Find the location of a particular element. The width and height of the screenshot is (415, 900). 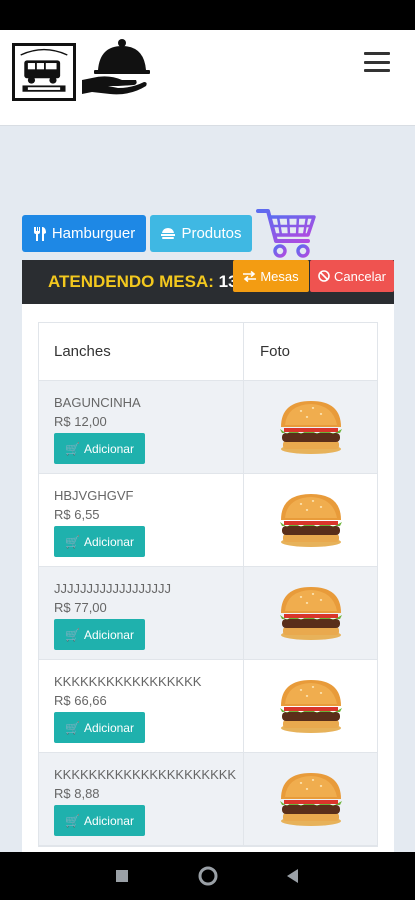

panel-header: ATENDENDO MESA: 13 Mesas Cancelar is located at coordinates (208, 282).